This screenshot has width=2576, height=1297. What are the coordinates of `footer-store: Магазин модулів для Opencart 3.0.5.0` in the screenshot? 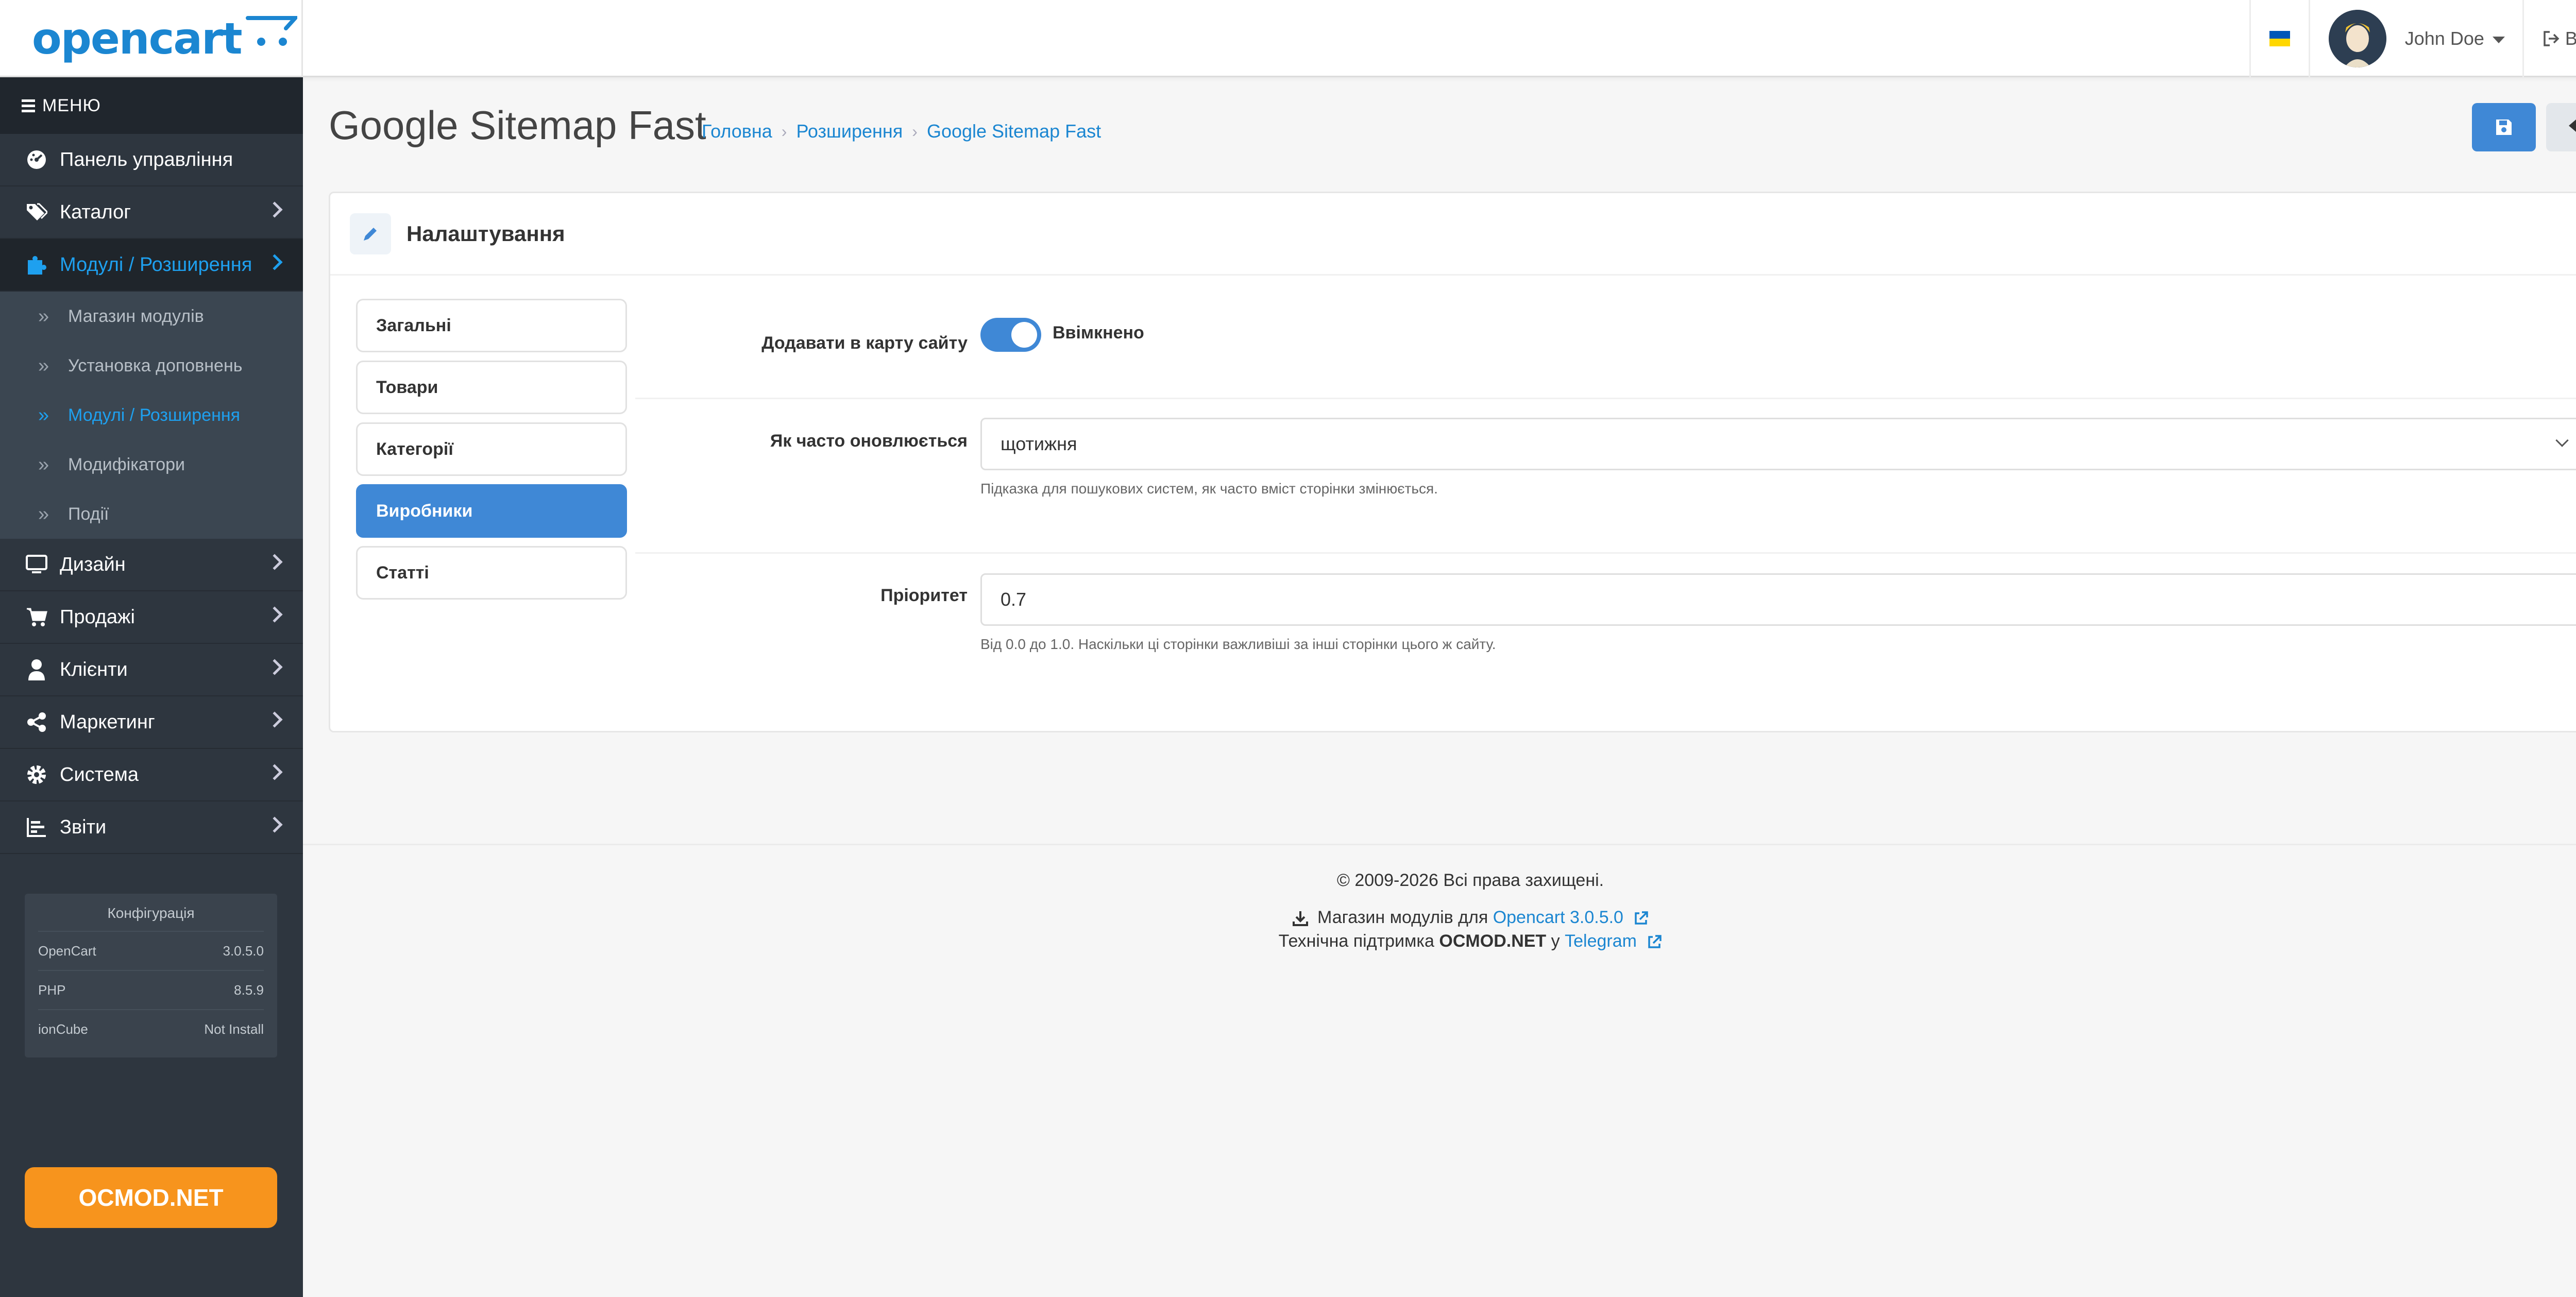 It's located at (1439, 918).